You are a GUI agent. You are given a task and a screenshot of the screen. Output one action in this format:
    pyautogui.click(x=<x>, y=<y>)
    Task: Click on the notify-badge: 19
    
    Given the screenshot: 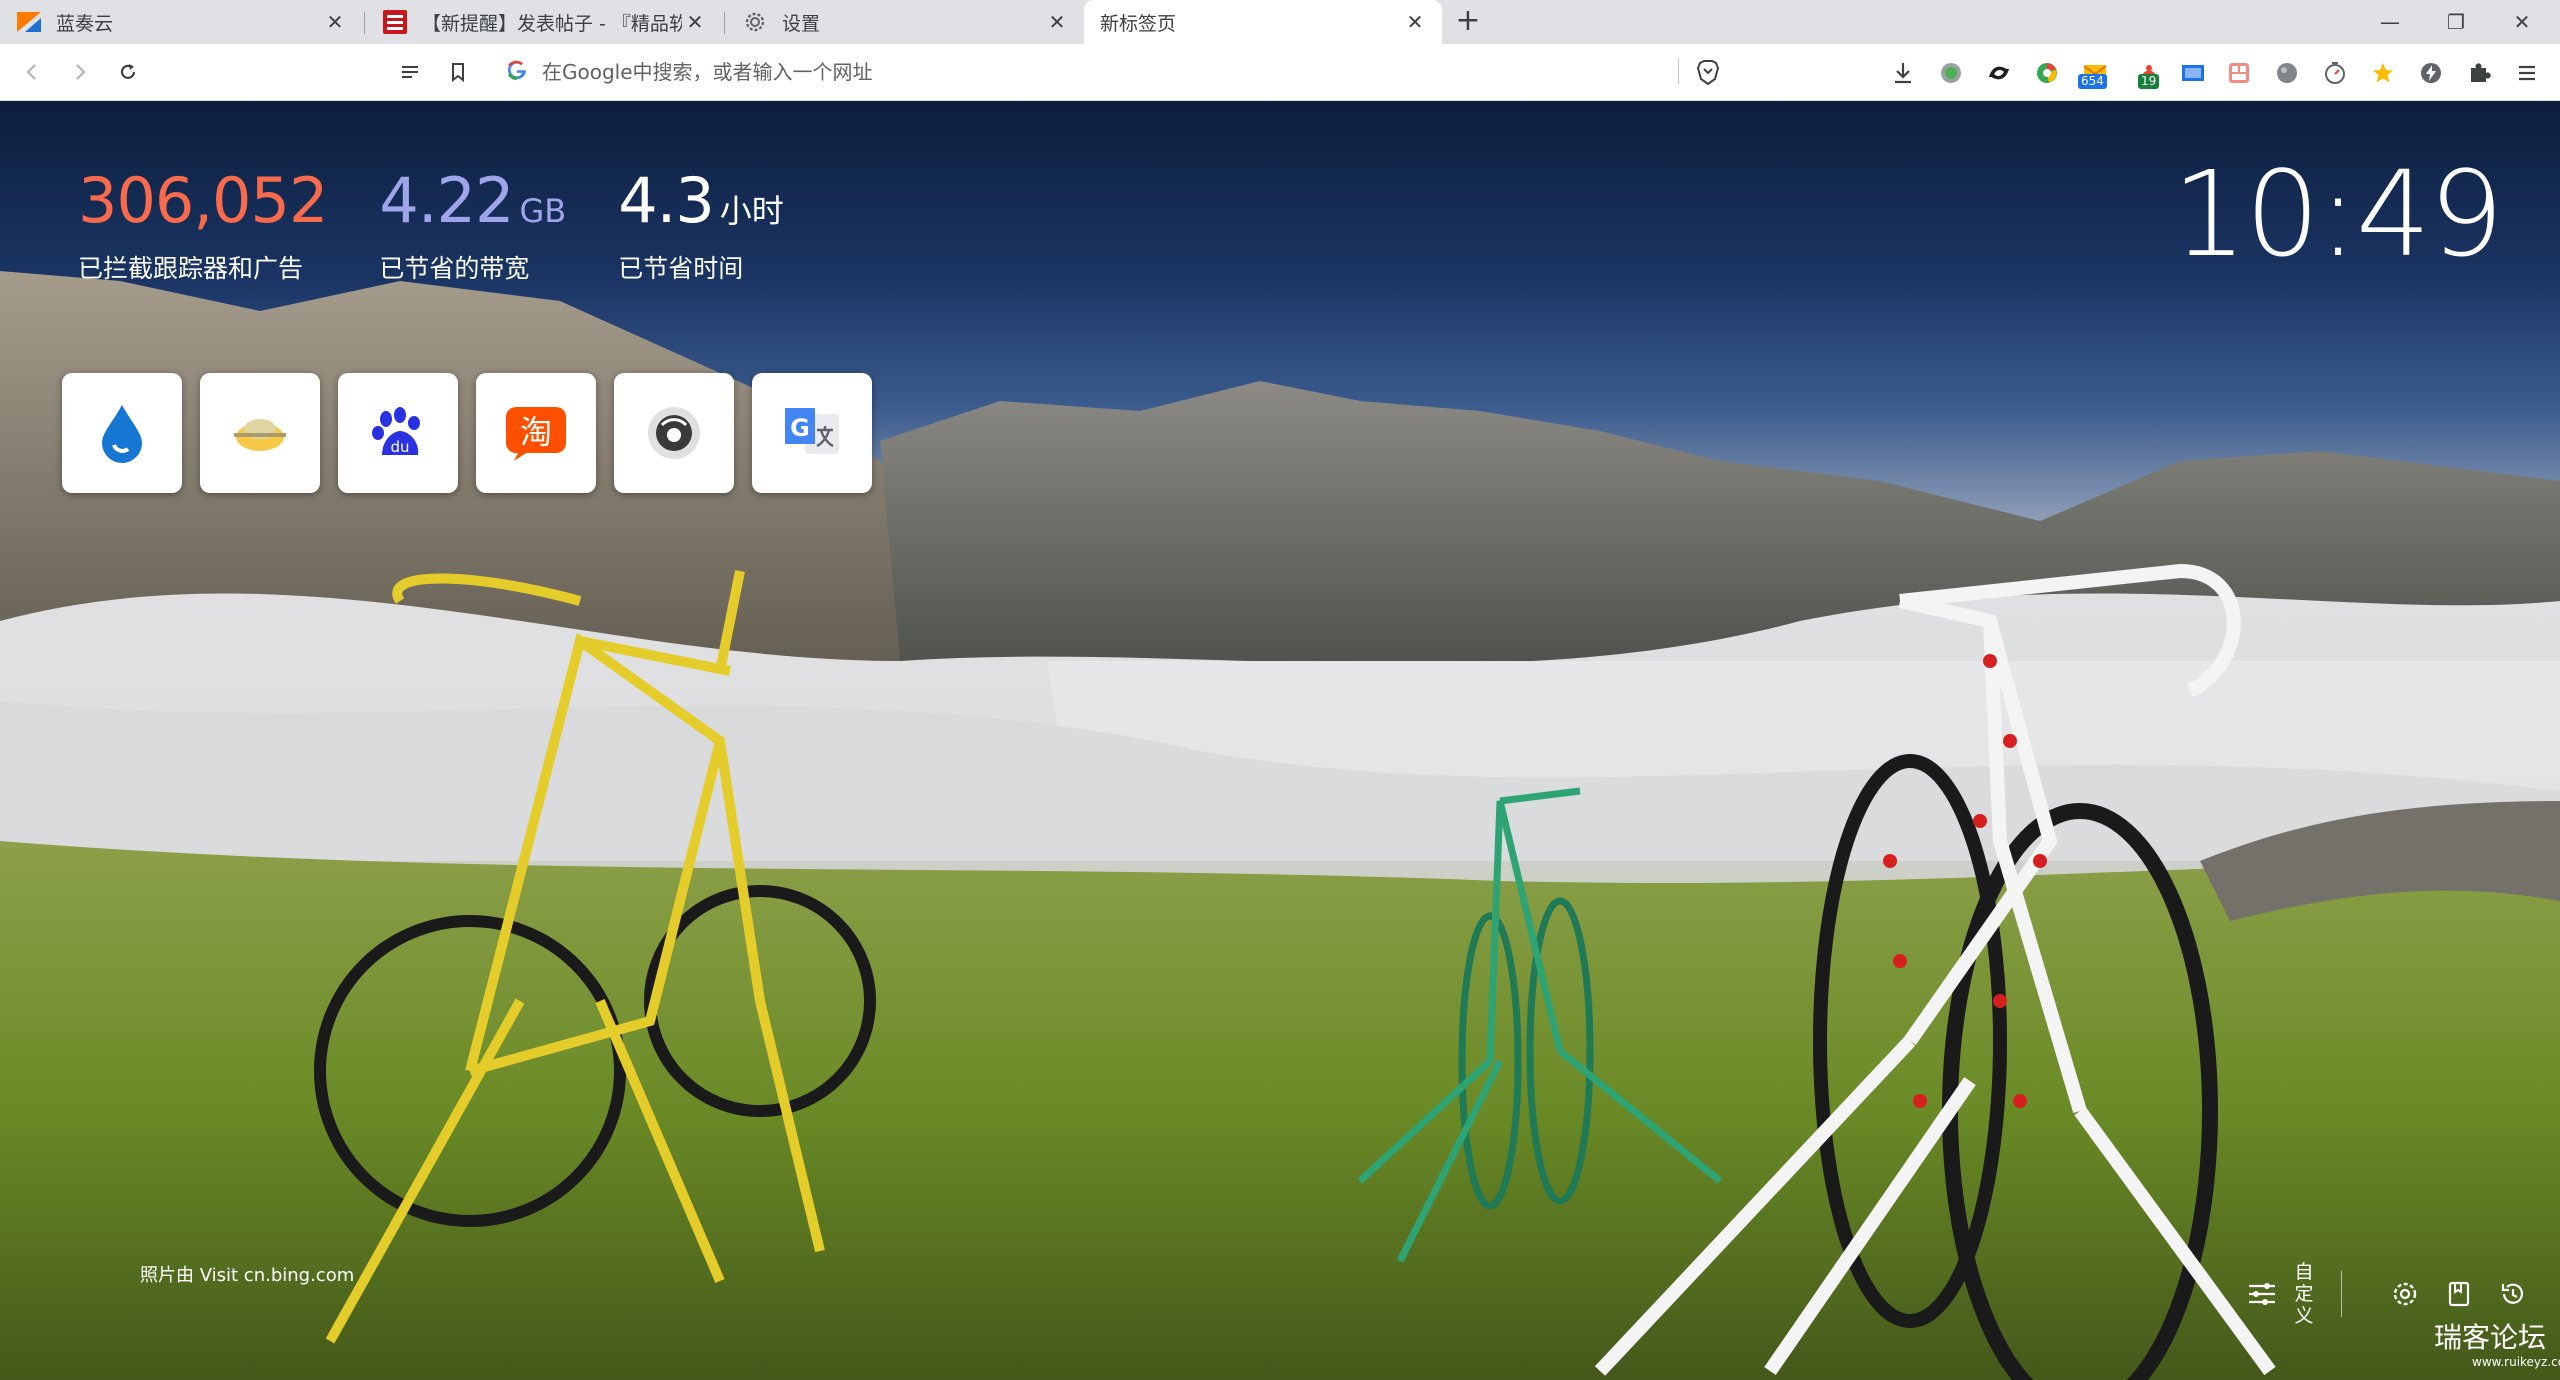 What is the action you would take?
    pyautogui.click(x=2149, y=81)
    